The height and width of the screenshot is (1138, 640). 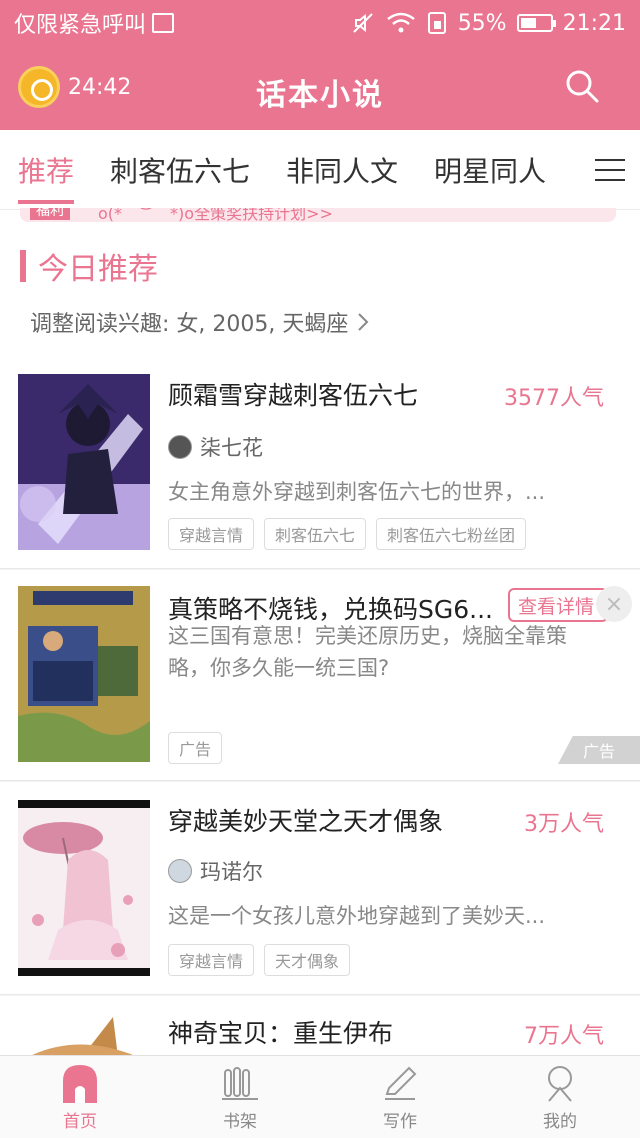 What do you see at coordinates (231, 448) in the screenshot?
I see `author-name: 柒七花` at bounding box center [231, 448].